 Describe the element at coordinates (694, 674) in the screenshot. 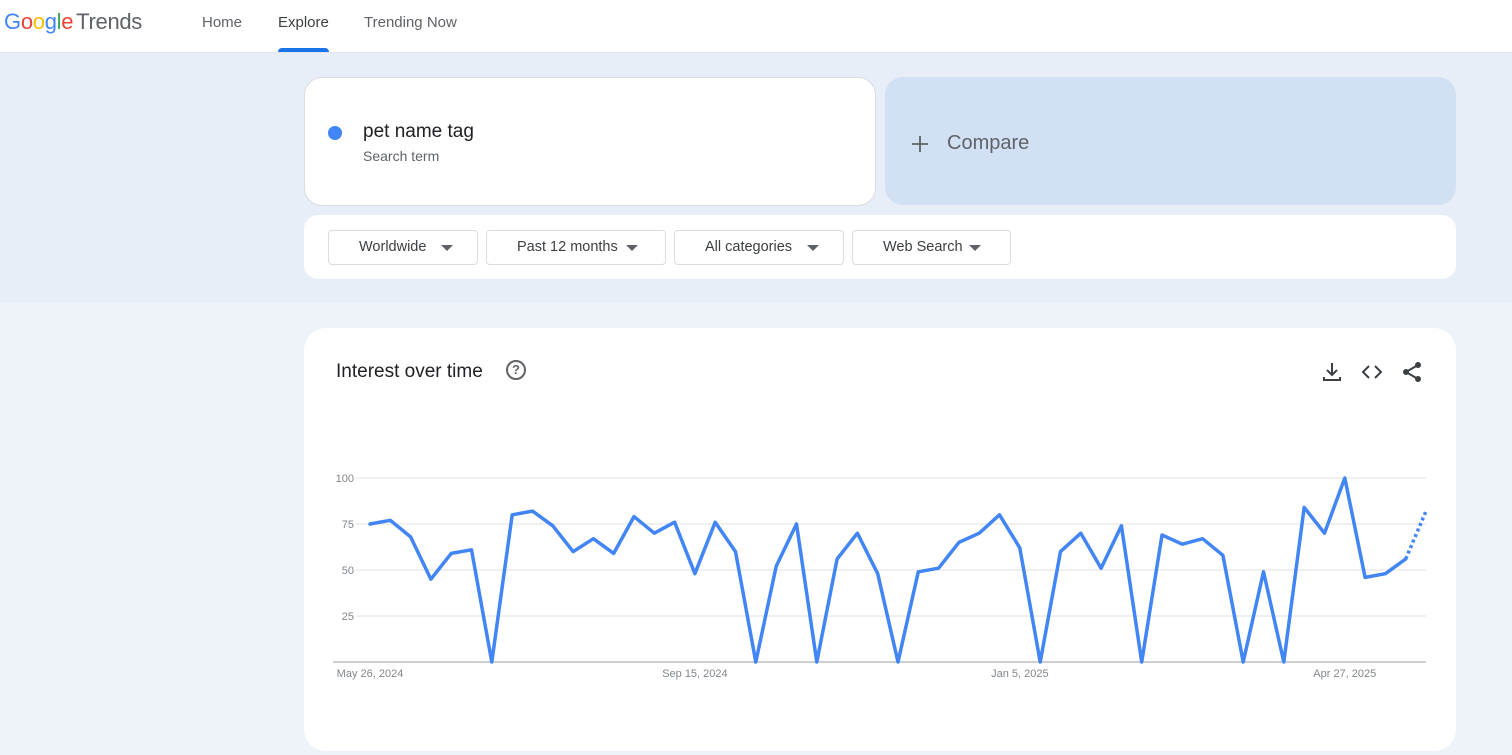

I see `x-tick-label: Sep 15, 2024` at that location.